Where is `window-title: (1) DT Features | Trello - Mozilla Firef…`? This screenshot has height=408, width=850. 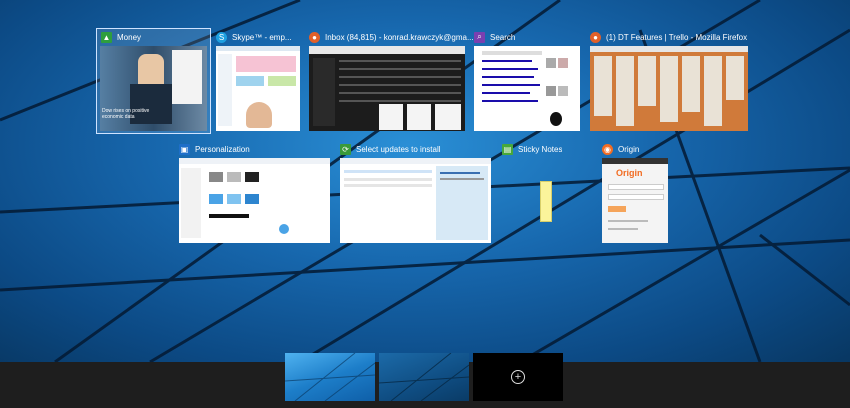 window-title: (1) DT Features | Trello - Mozilla Firef… is located at coordinates (677, 37).